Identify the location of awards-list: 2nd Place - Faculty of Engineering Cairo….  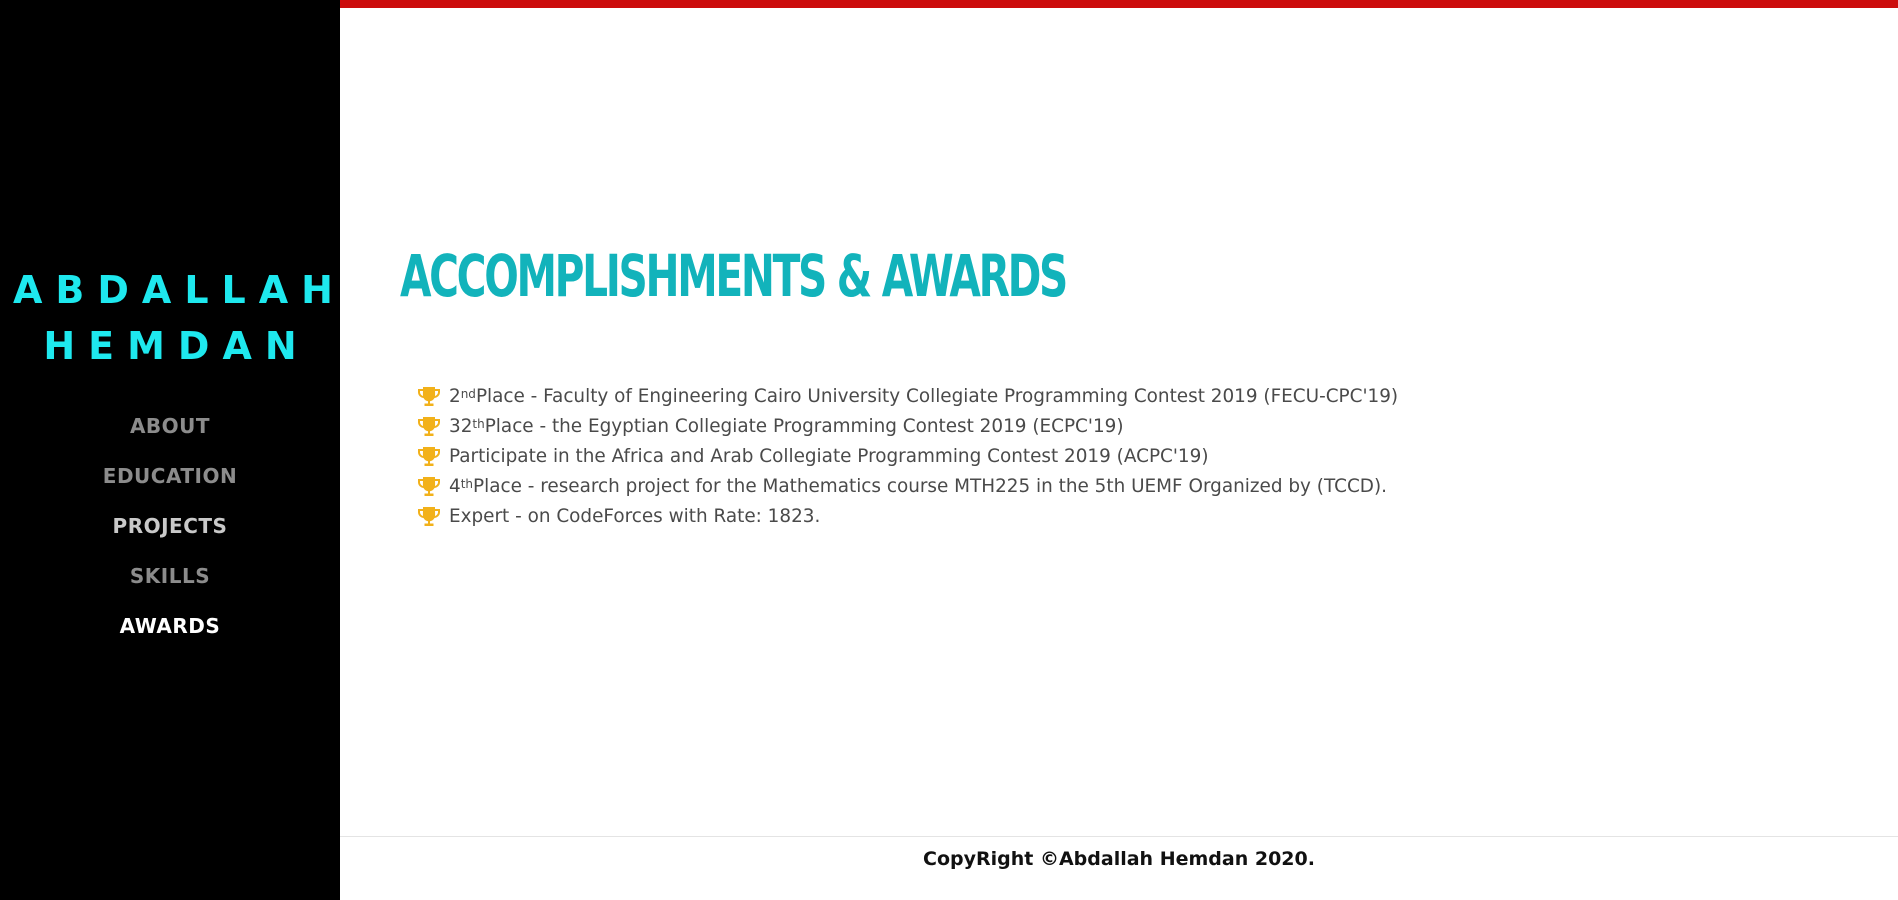
(907, 457).